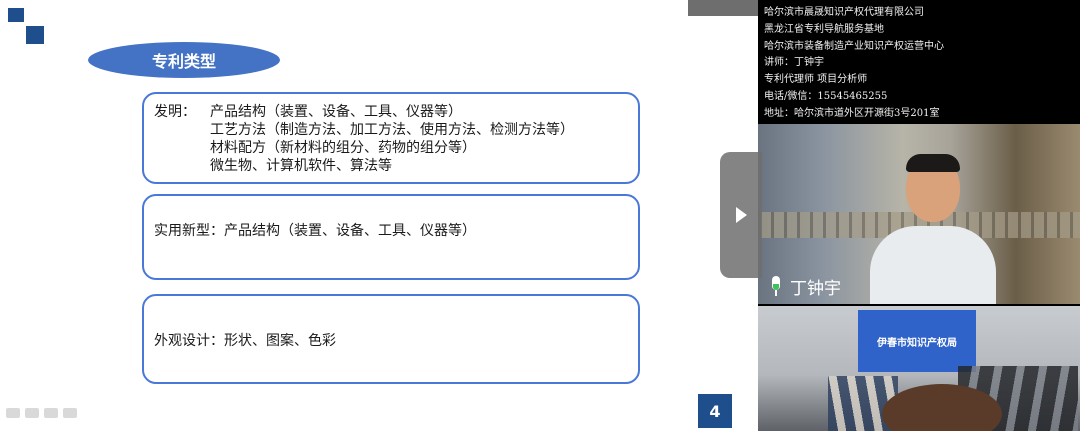 The width and height of the screenshot is (1080, 431). What do you see at coordinates (51, 413) in the screenshot?
I see `slides-tool-icon` at bounding box center [51, 413].